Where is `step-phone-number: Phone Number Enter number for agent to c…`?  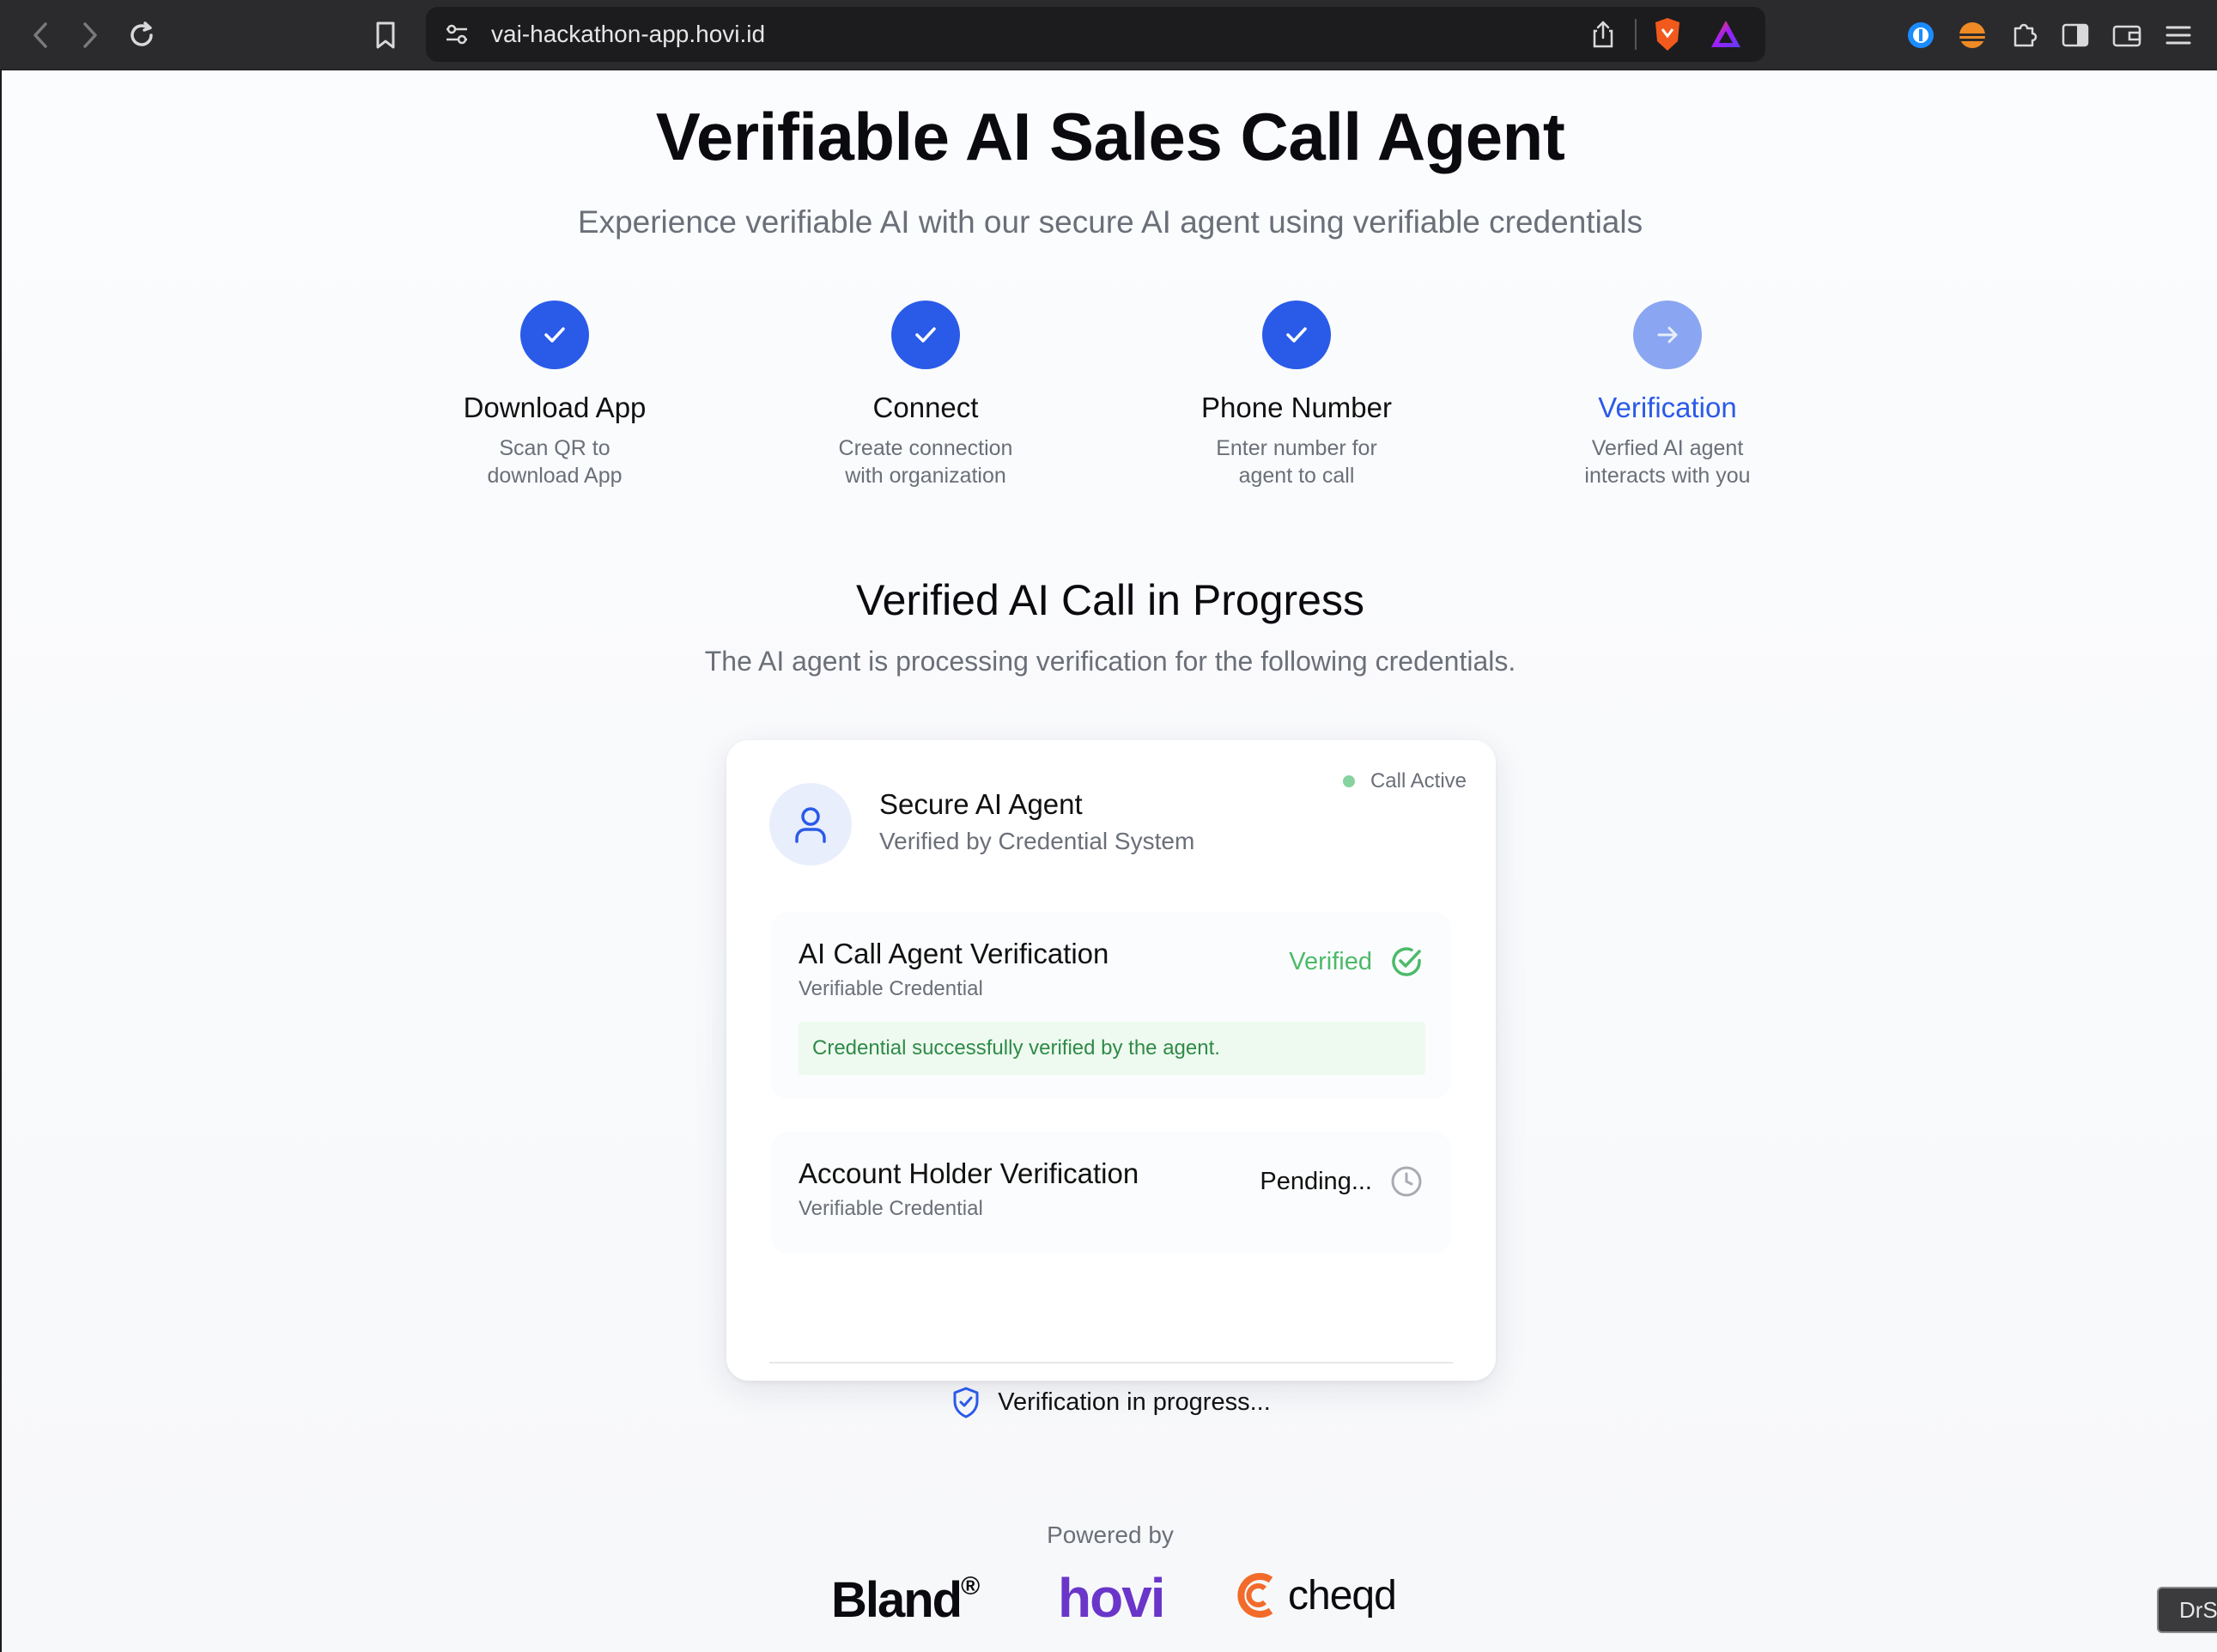
step-phone-number: Phone Number Enter number for agent to c… is located at coordinates (1296, 395).